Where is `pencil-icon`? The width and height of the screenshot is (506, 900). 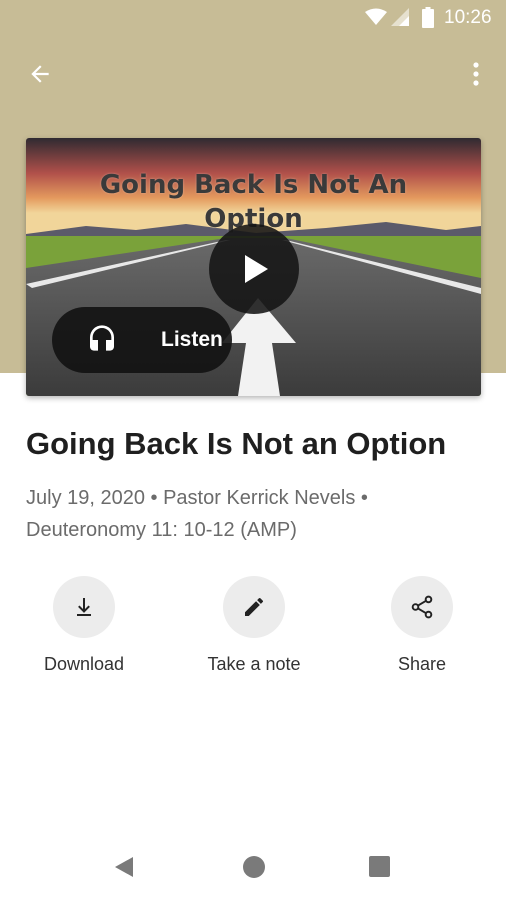 pencil-icon is located at coordinates (254, 606).